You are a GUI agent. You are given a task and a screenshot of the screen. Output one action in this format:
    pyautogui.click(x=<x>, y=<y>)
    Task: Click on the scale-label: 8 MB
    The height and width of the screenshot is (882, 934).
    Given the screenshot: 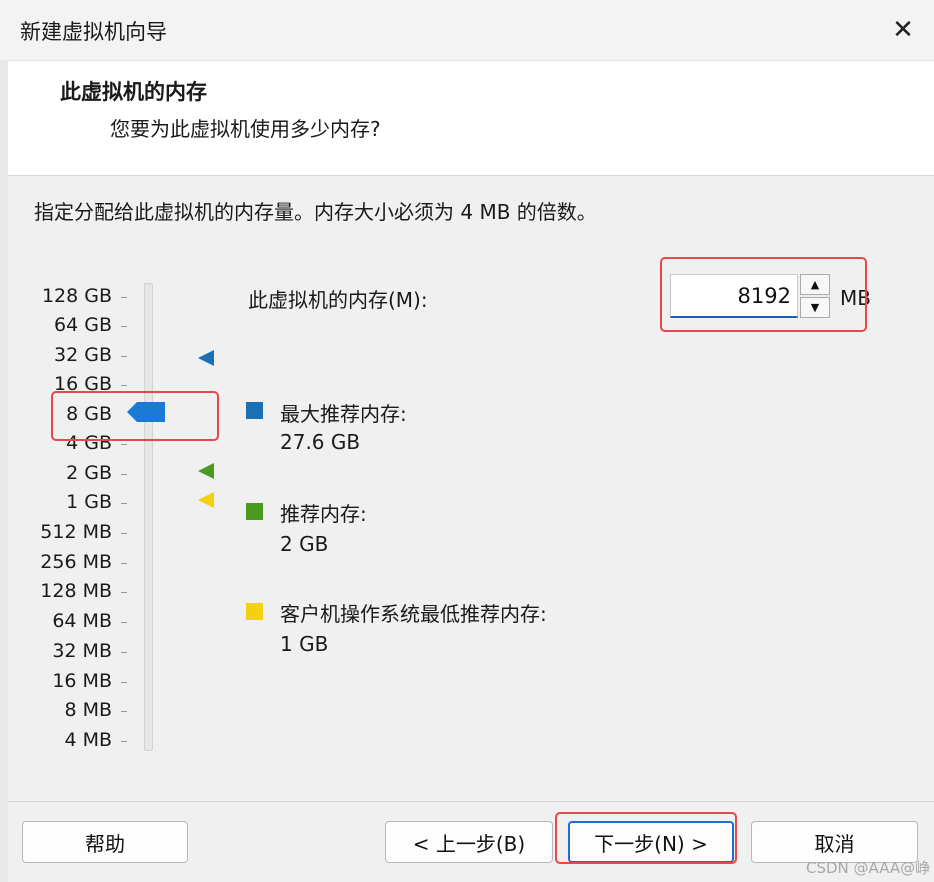 What is the action you would take?
    pyautogui.click(x=88, y=710)
    